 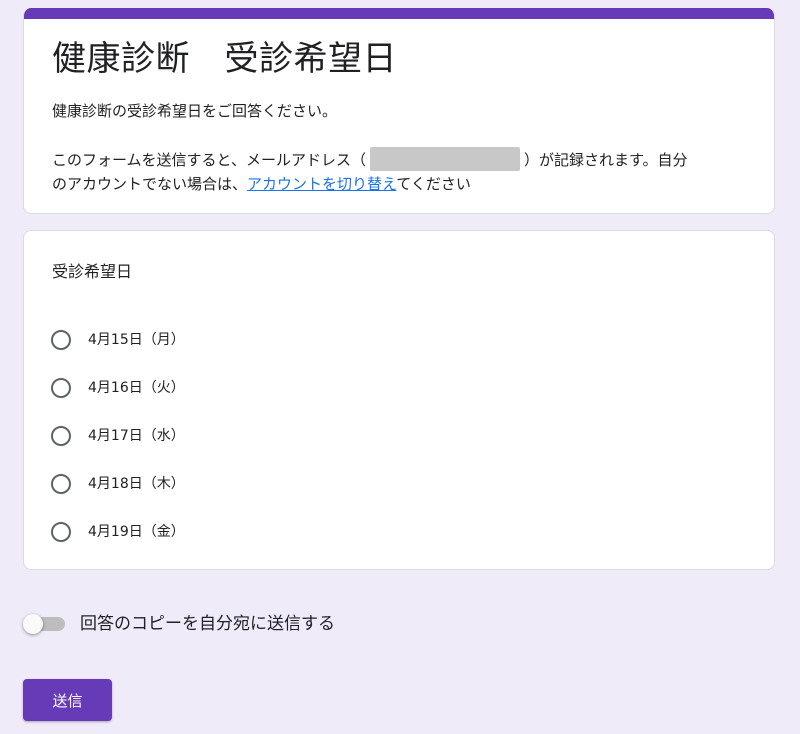 I want to click on option-label: 4月17日（水）, so click(x=136, y=436).